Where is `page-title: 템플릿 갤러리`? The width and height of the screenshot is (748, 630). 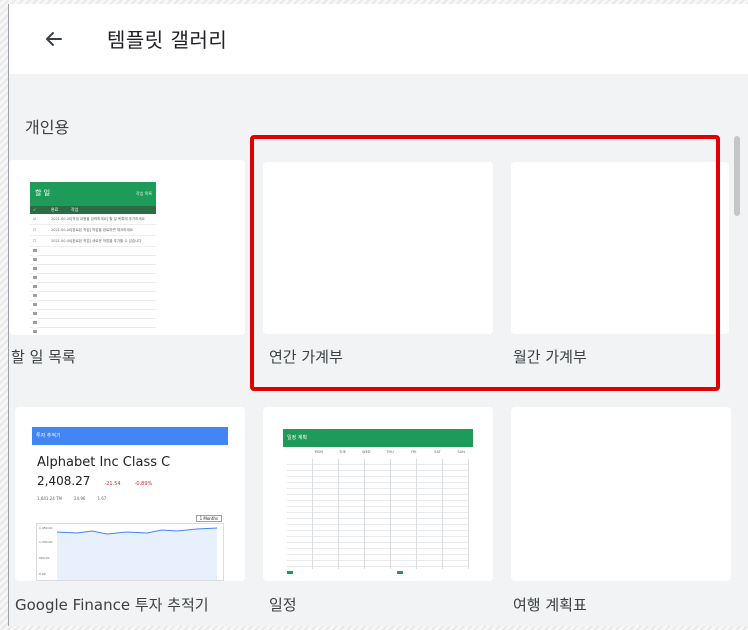 page-title: 템플릿 갤러리 is located at coordinates (167, 40).